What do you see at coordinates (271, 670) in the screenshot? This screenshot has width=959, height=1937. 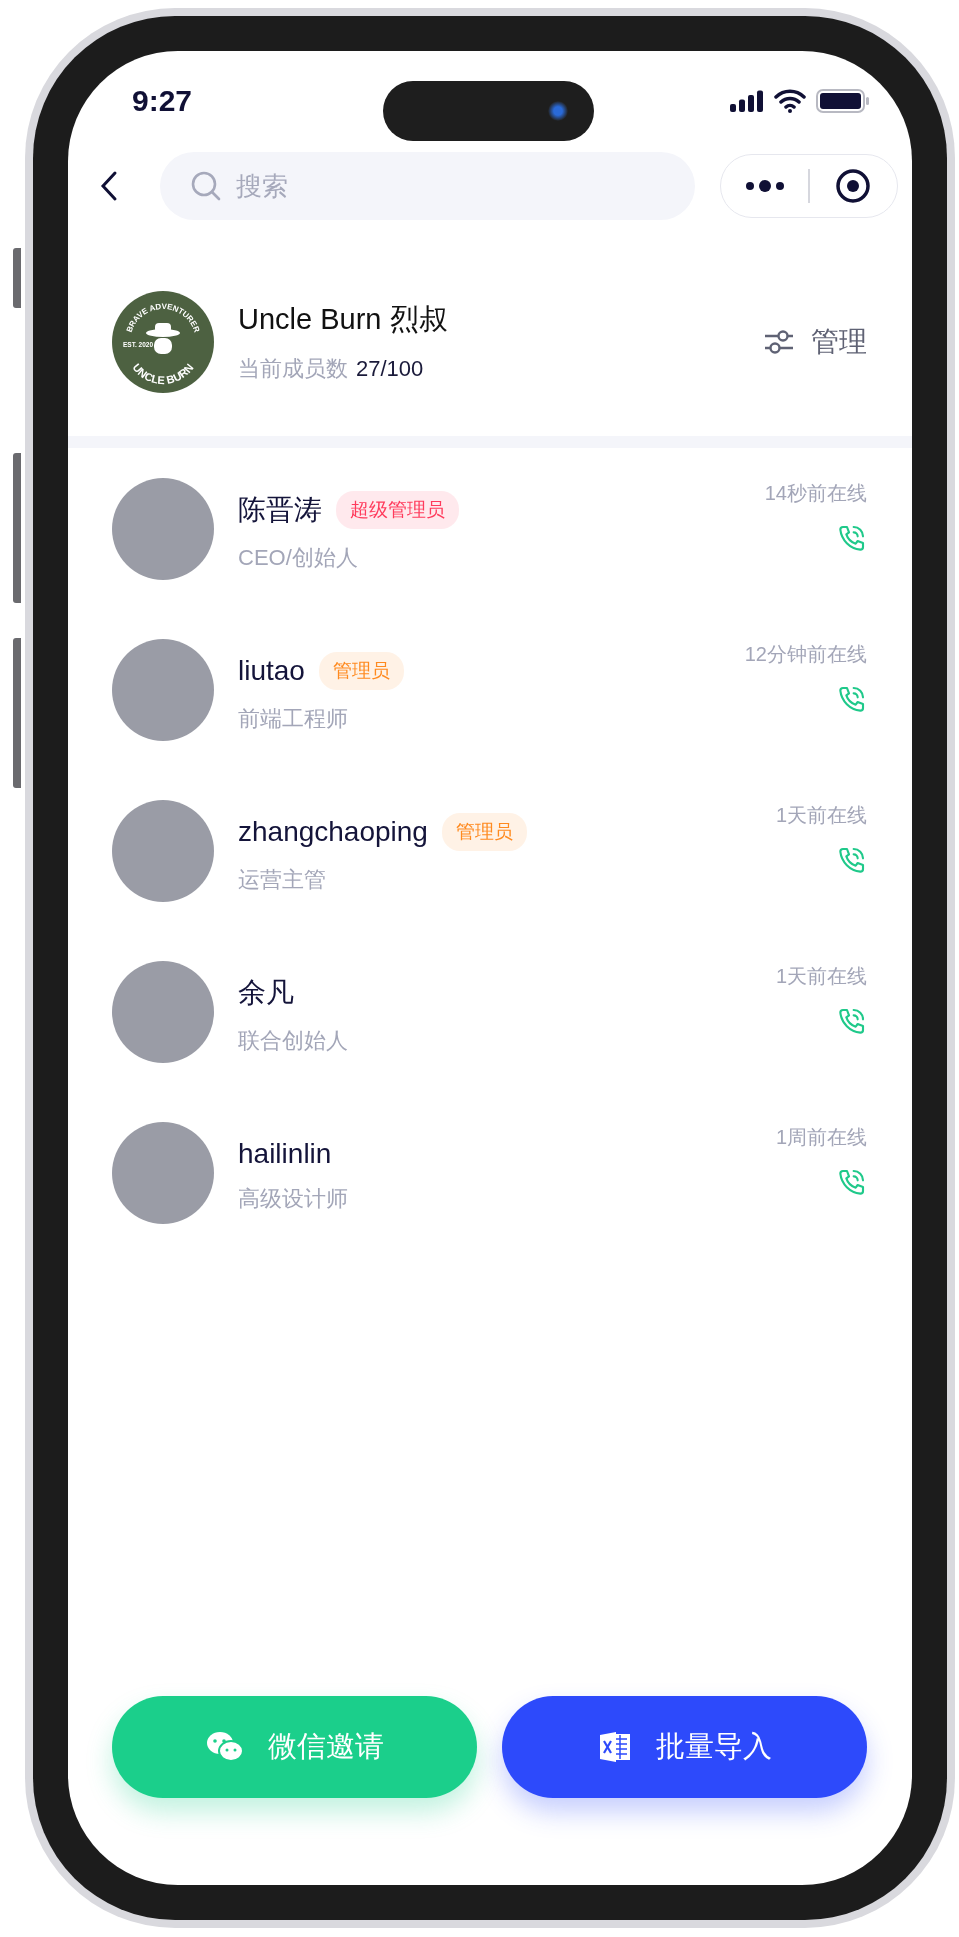 I see `member-name: liutao` at bounding box center [271, 670].